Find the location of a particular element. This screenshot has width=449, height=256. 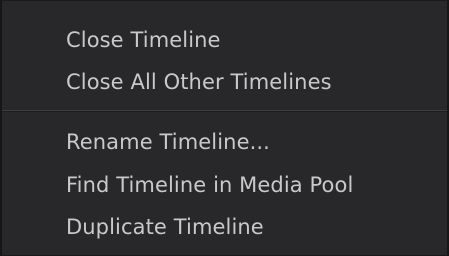

menu-item-close-all-other-timelines: Close All Other Timelines is located at coordinates (224, 82).